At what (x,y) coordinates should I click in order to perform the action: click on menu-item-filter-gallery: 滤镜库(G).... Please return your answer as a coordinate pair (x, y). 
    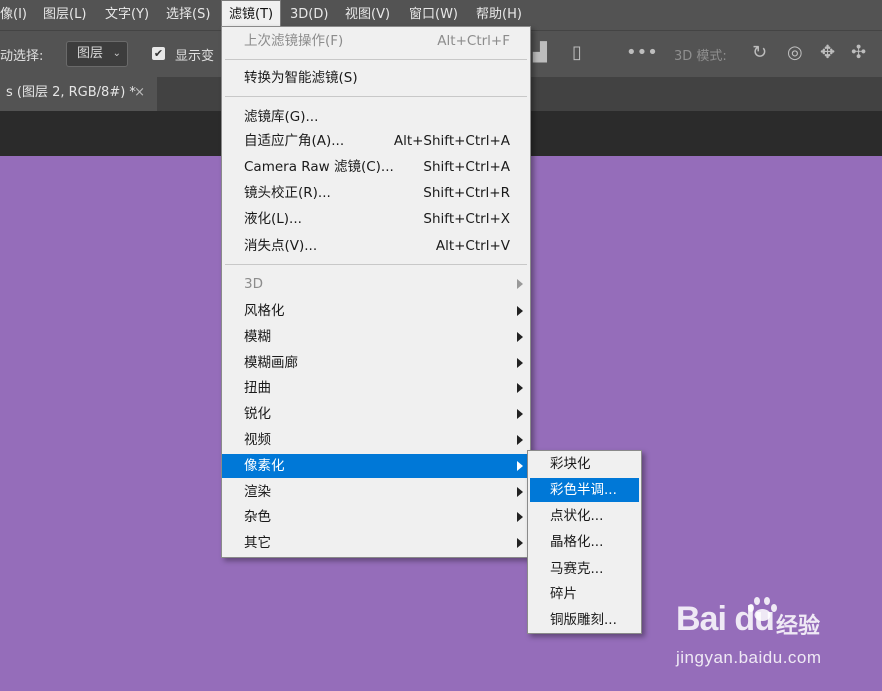
    Looking at the image, I should click on (376, 117).